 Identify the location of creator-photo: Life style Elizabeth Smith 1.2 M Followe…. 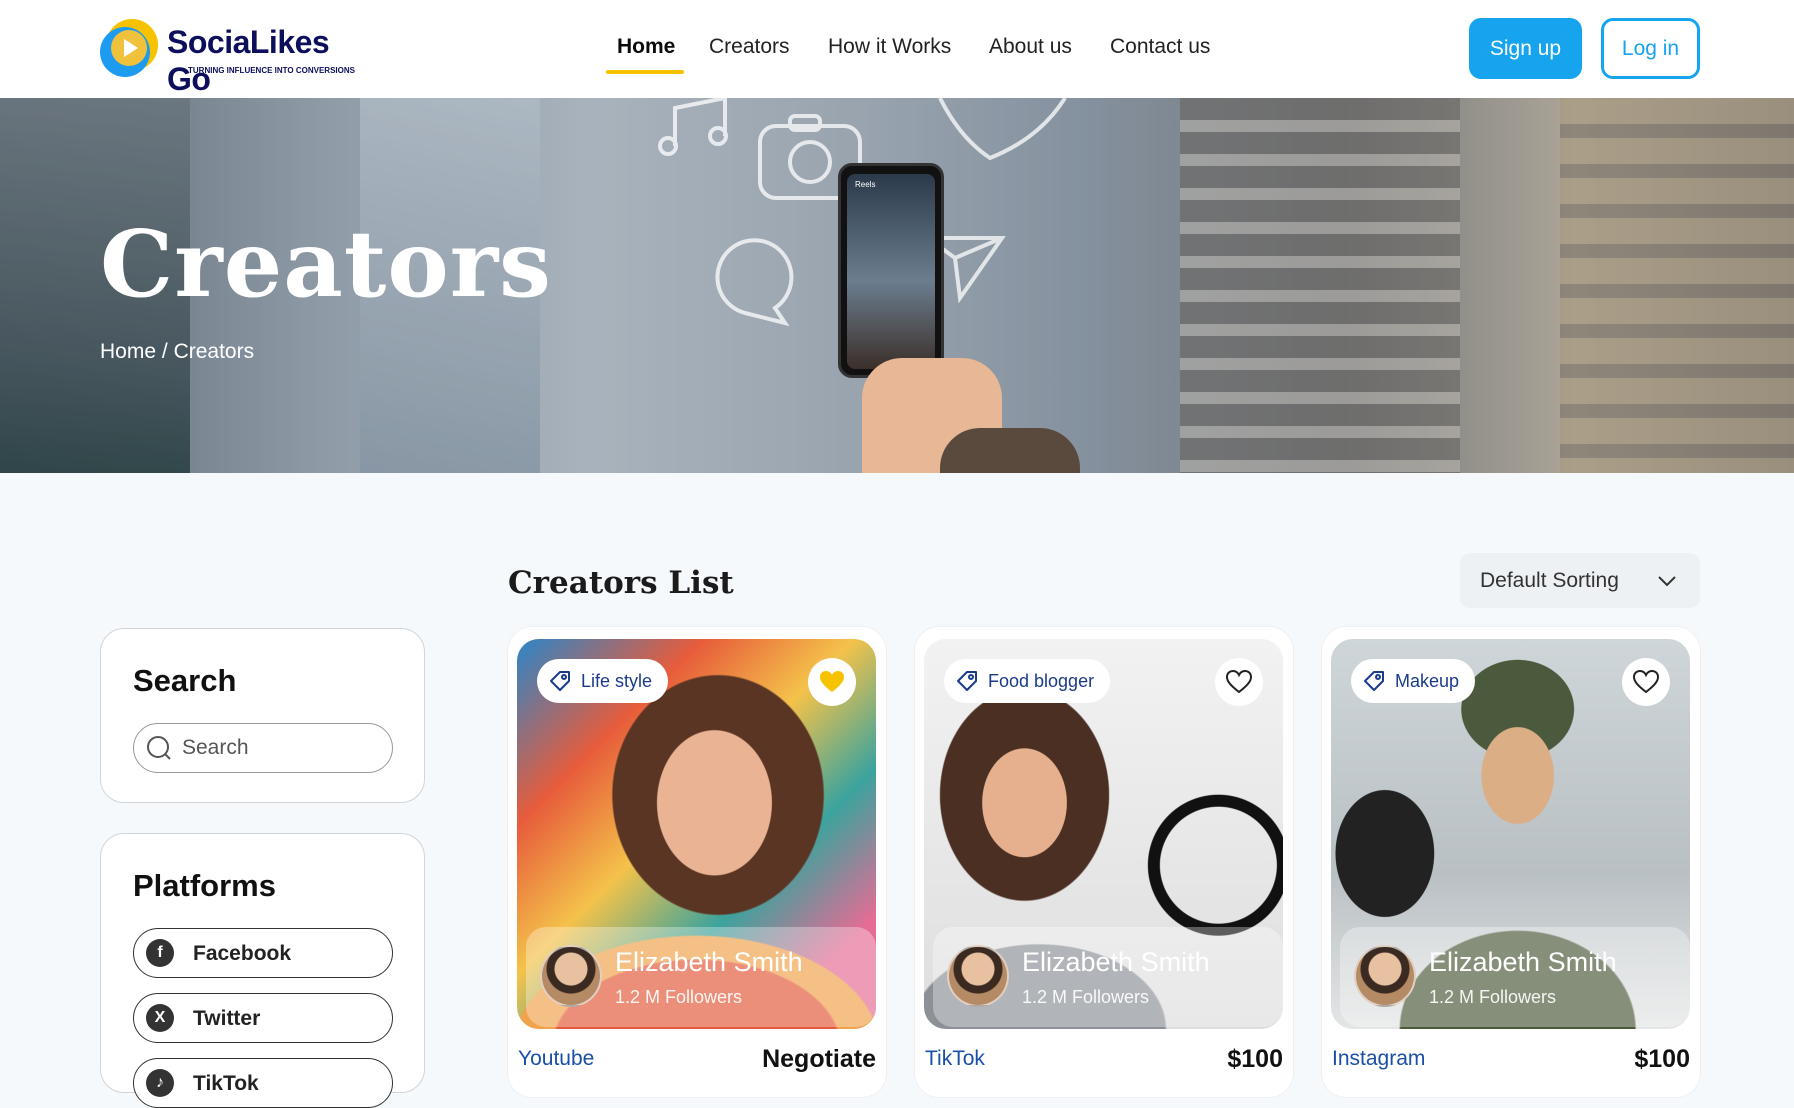
(696, 834).